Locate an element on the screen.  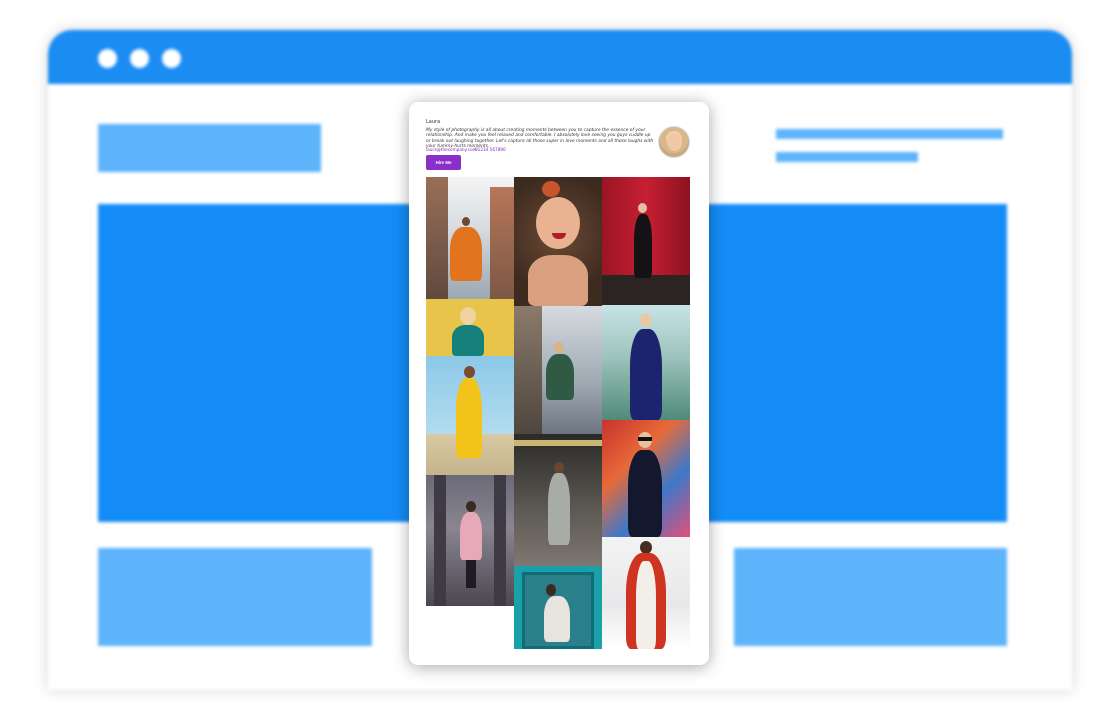
photo-building-right is located at coordinates (502, 243).